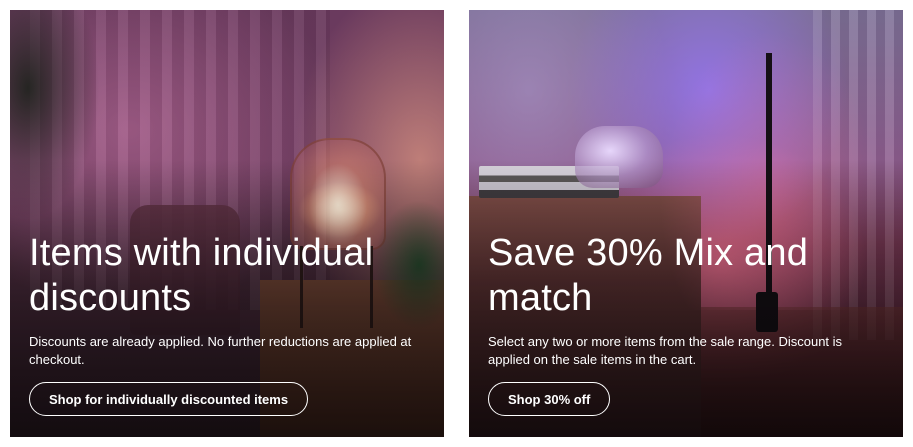  I want to click on shop-individually-discounted-button: Shop for individually discounted items, so click(169, 399).